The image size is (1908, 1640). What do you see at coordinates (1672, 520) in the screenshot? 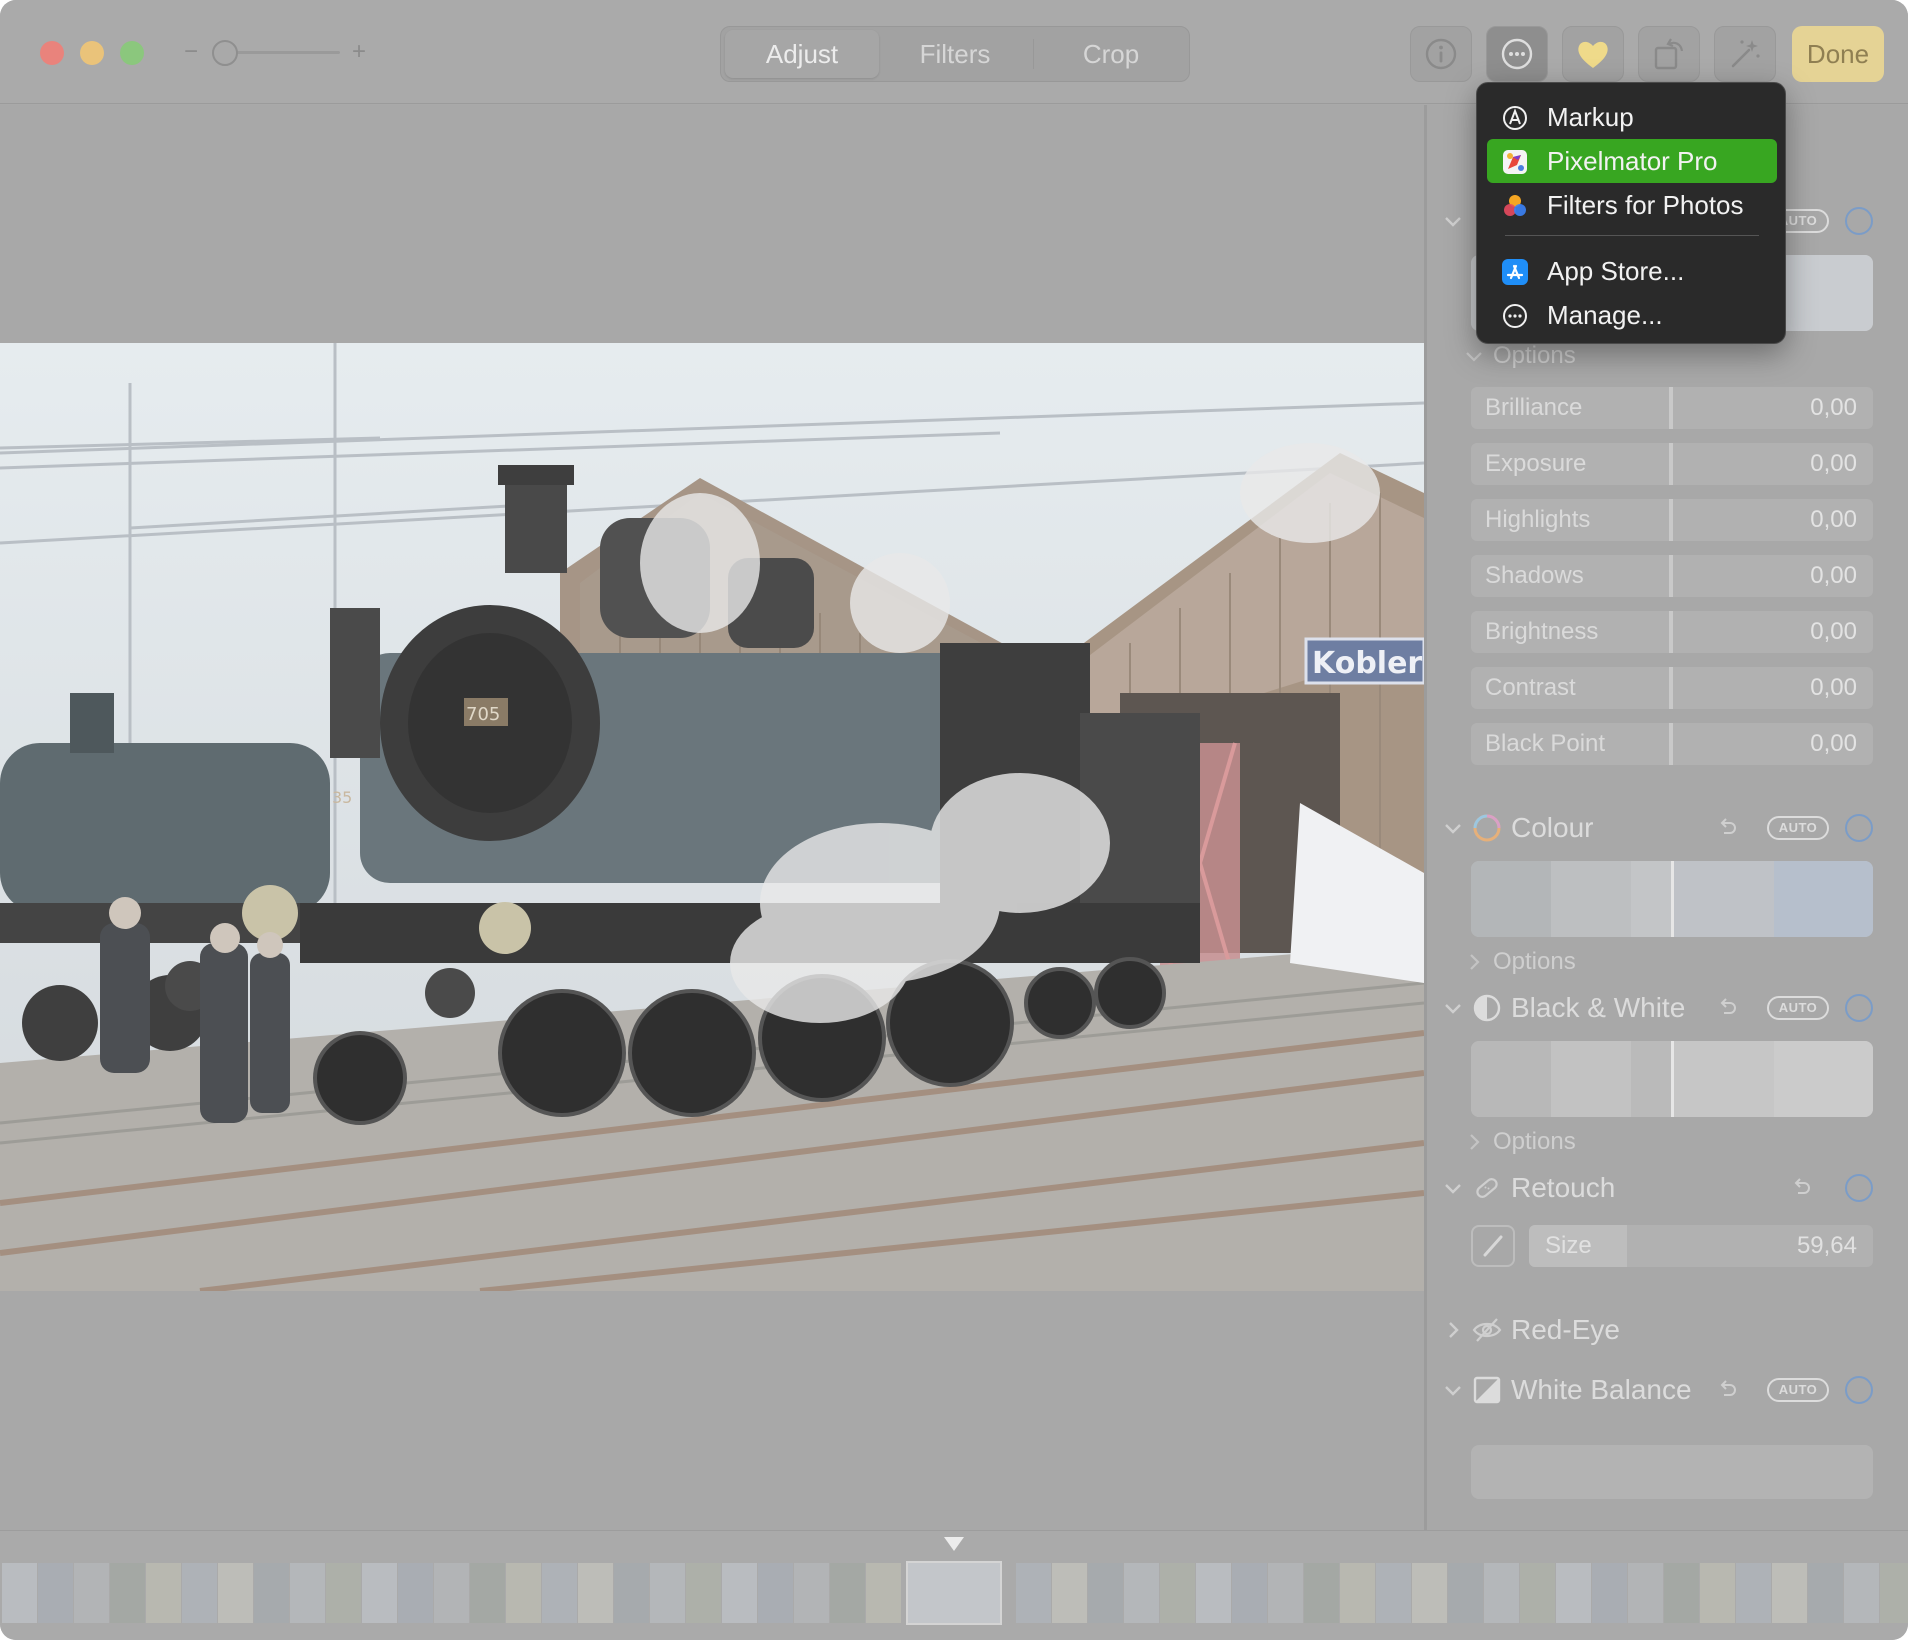
I see `highlights-slider: Highlights 0,00` at bounding box center [1672, 520].